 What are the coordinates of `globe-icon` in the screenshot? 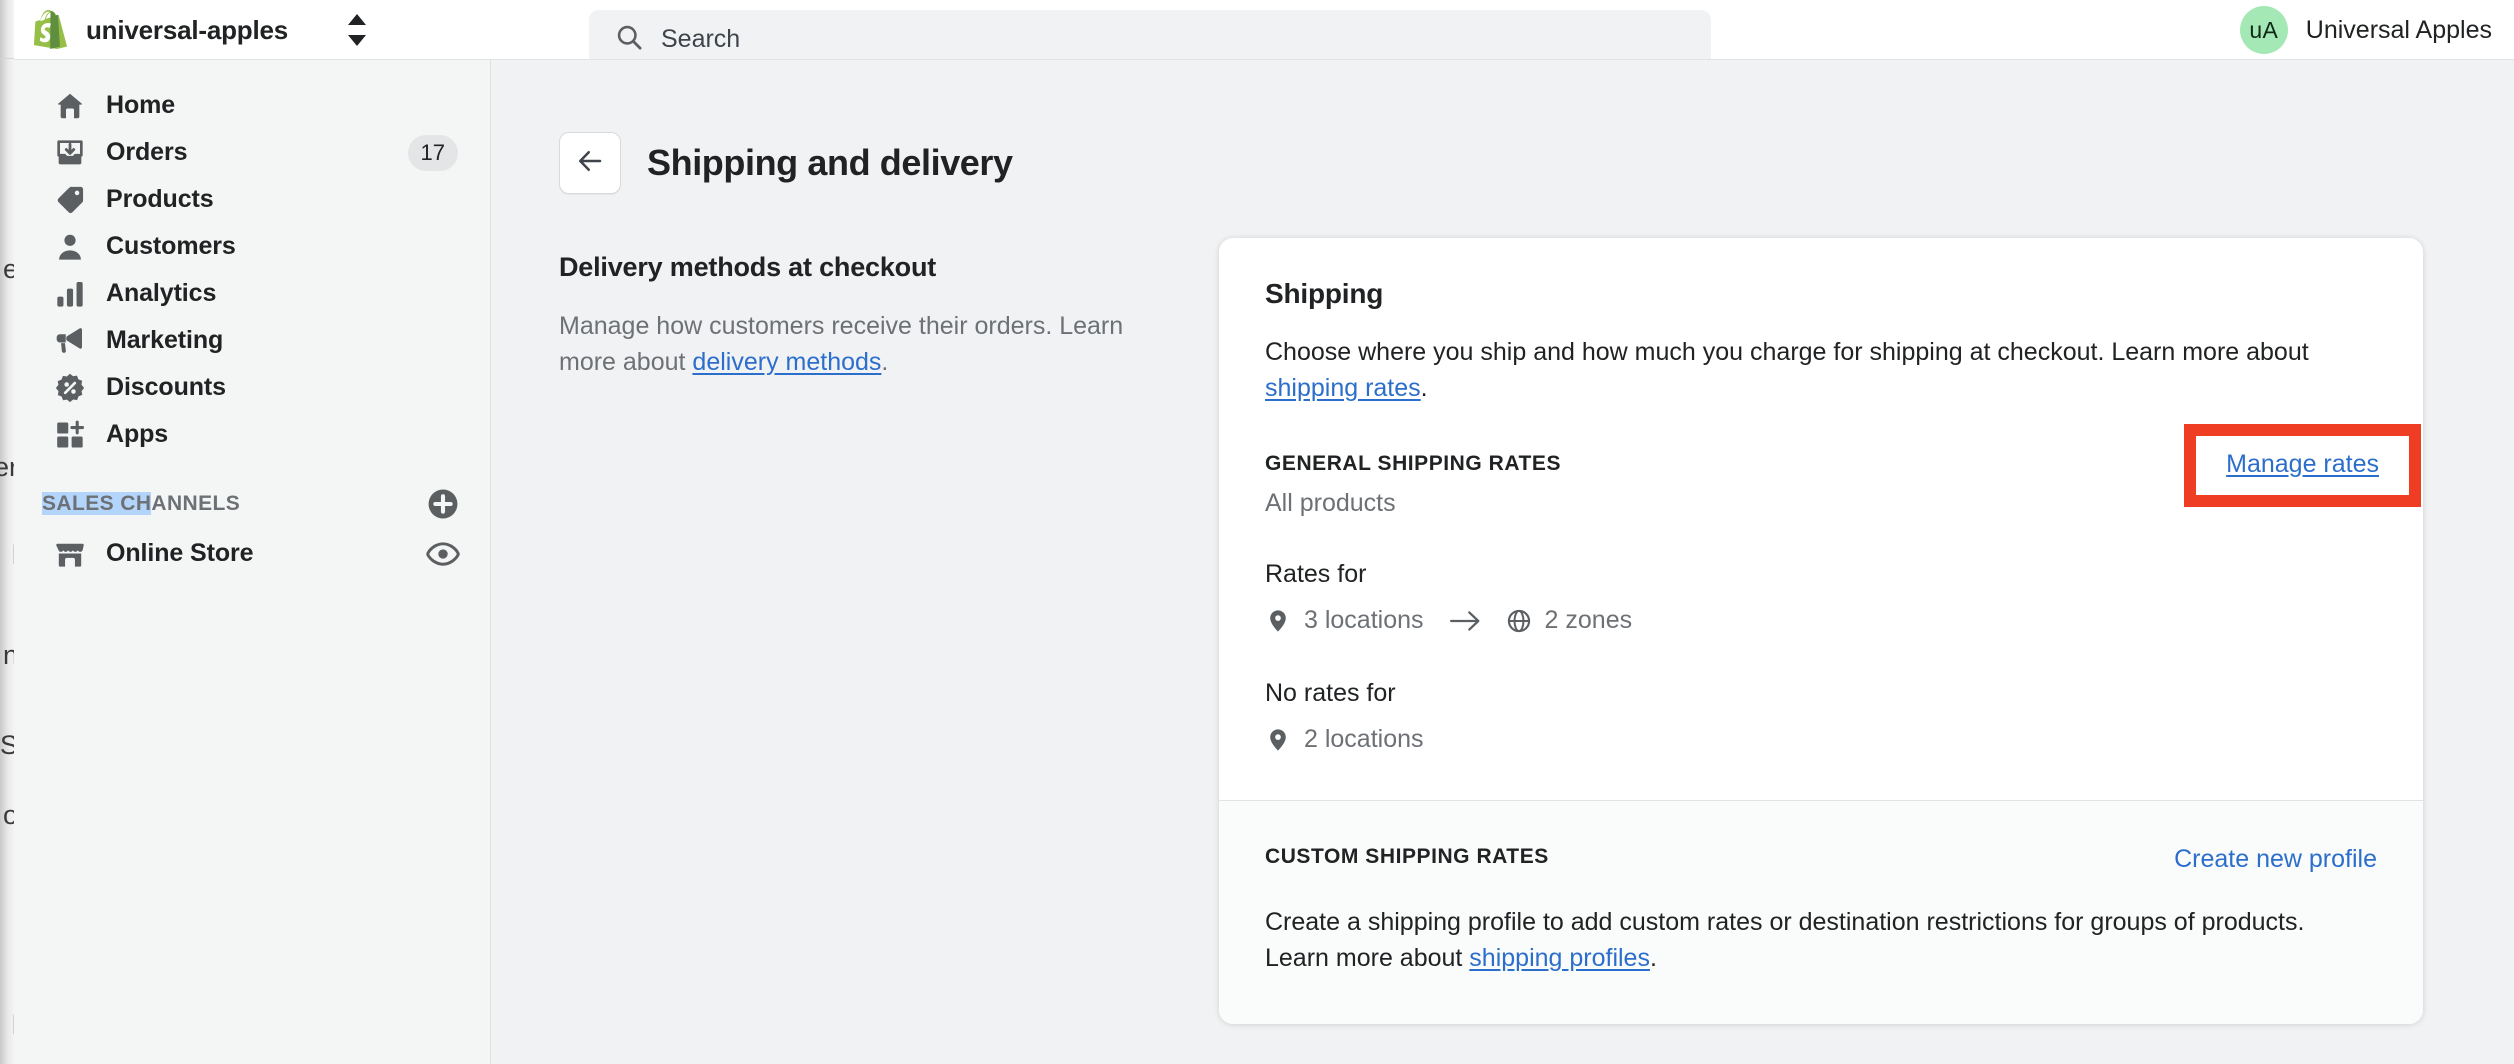 It's located at (1519, 621).